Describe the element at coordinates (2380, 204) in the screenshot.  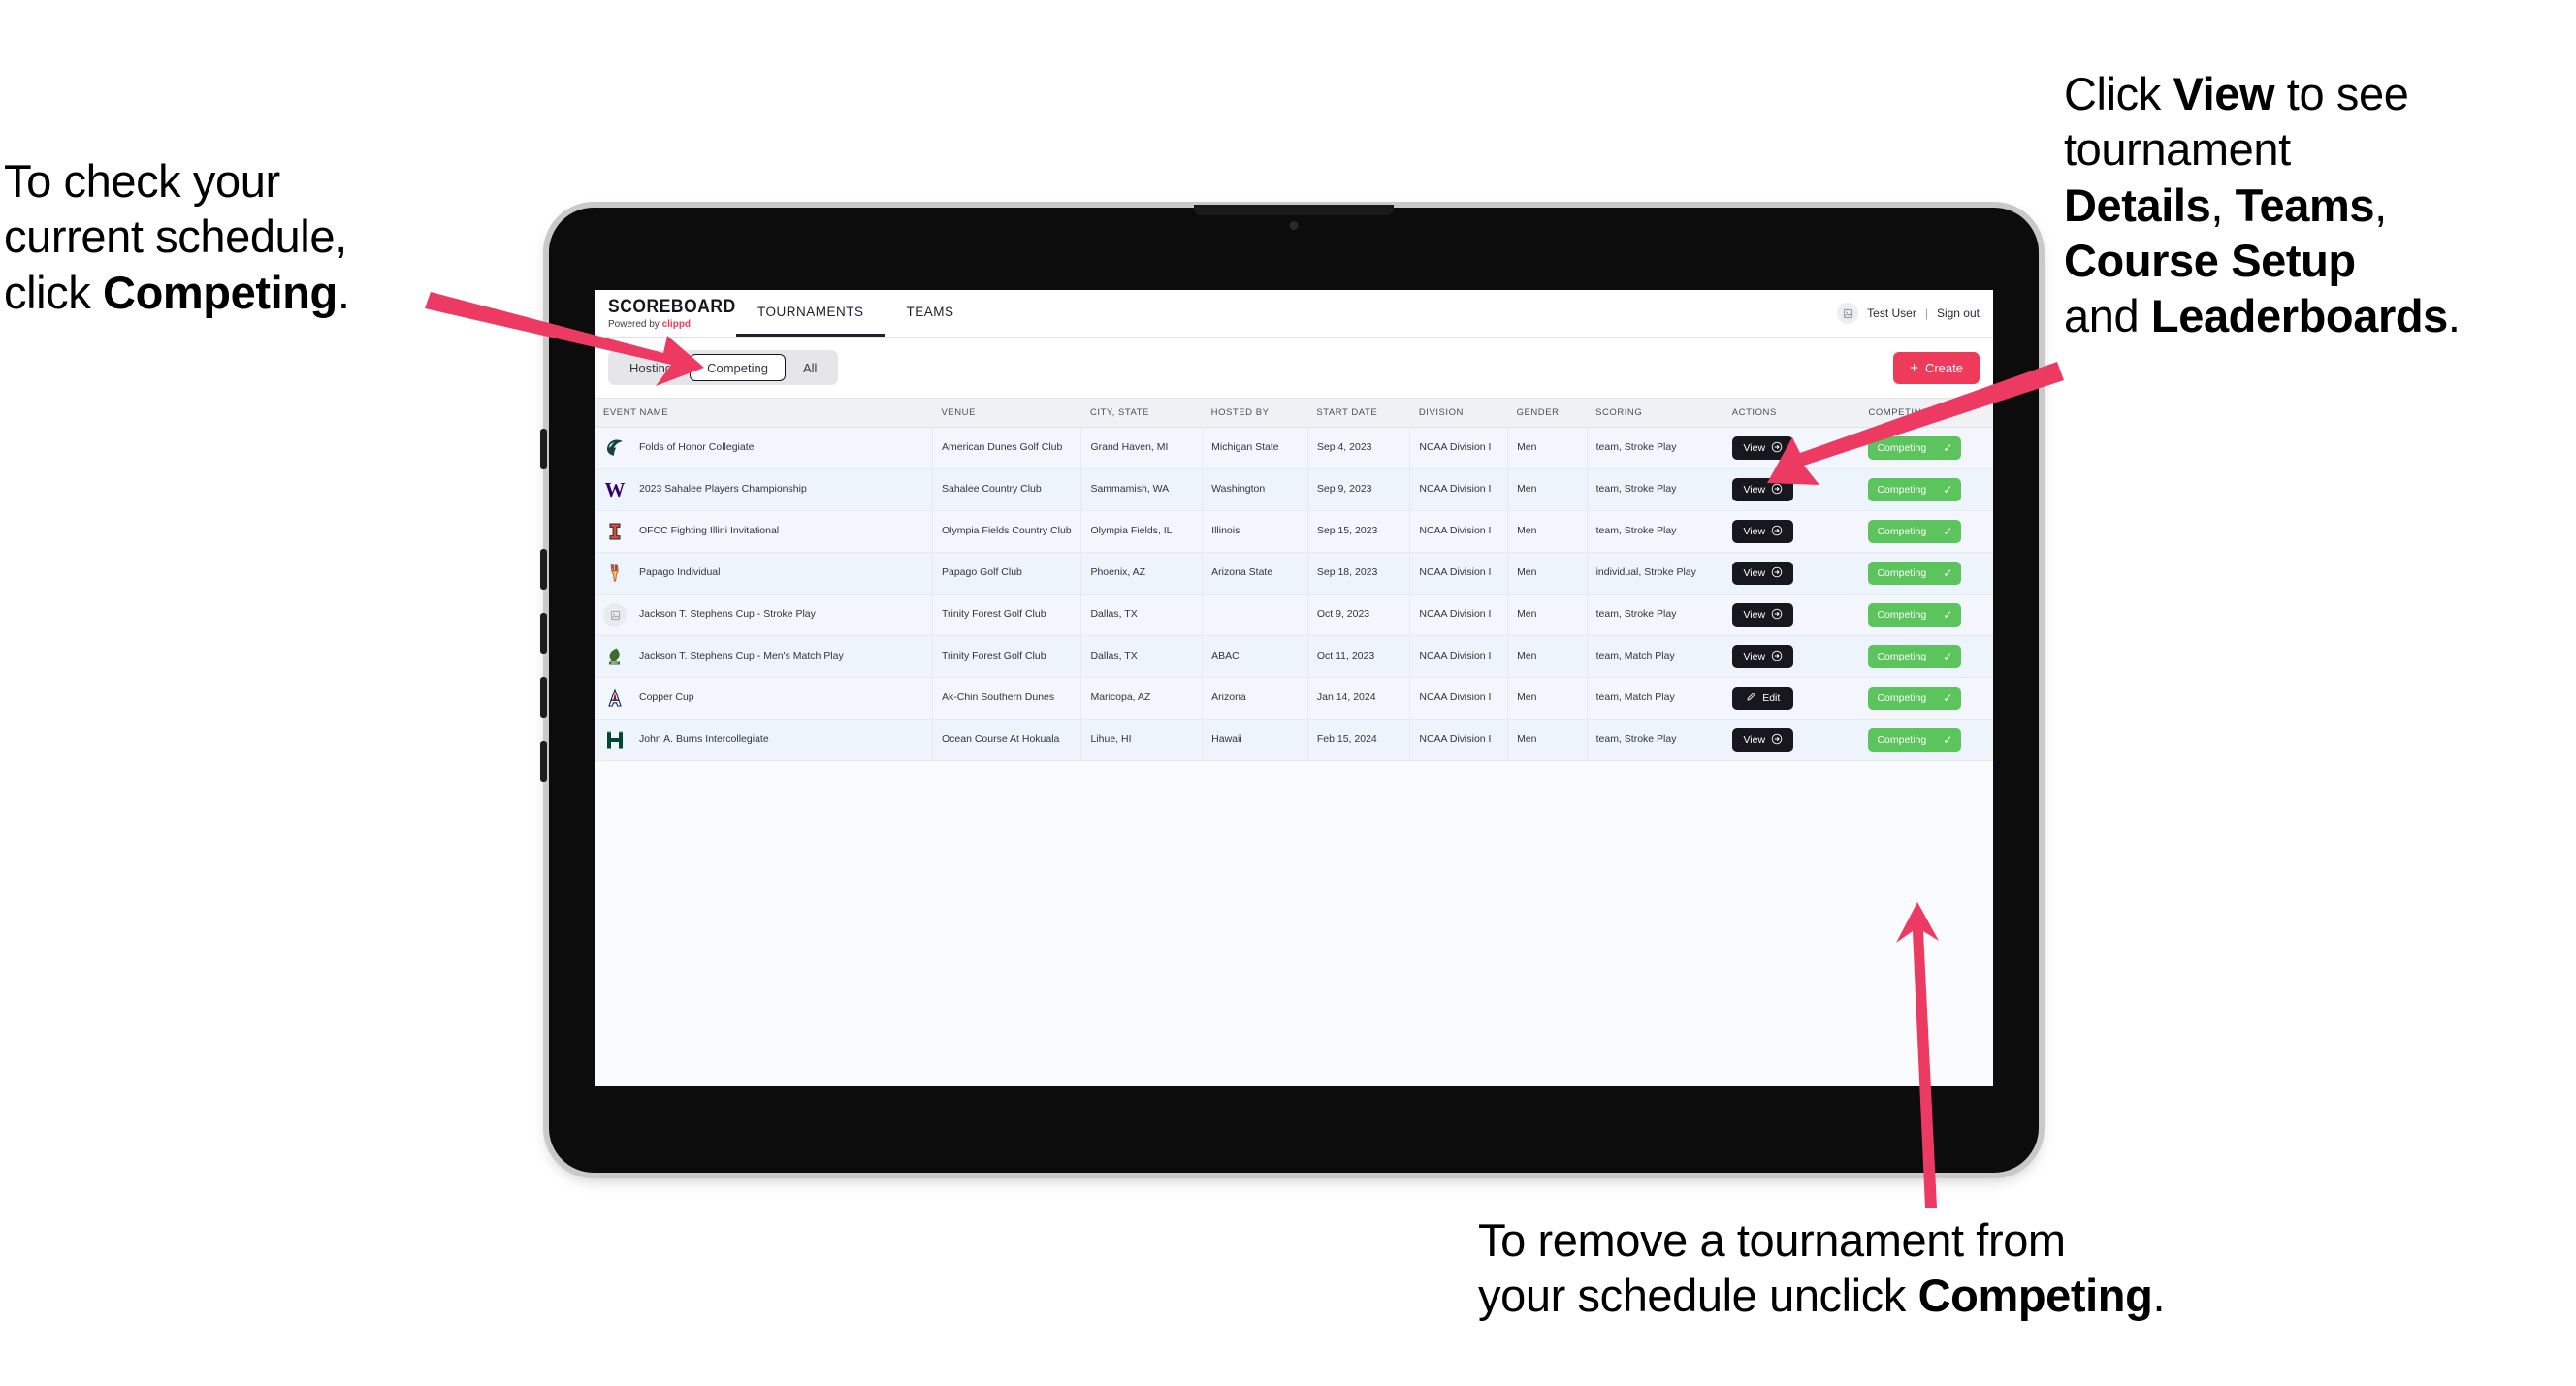
I see `annotation-right-plain4: ,` at that location.